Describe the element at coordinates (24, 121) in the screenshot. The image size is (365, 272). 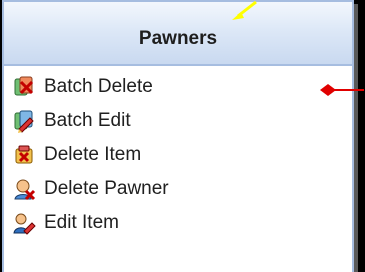
I see `batch-edit-icon` at that location.